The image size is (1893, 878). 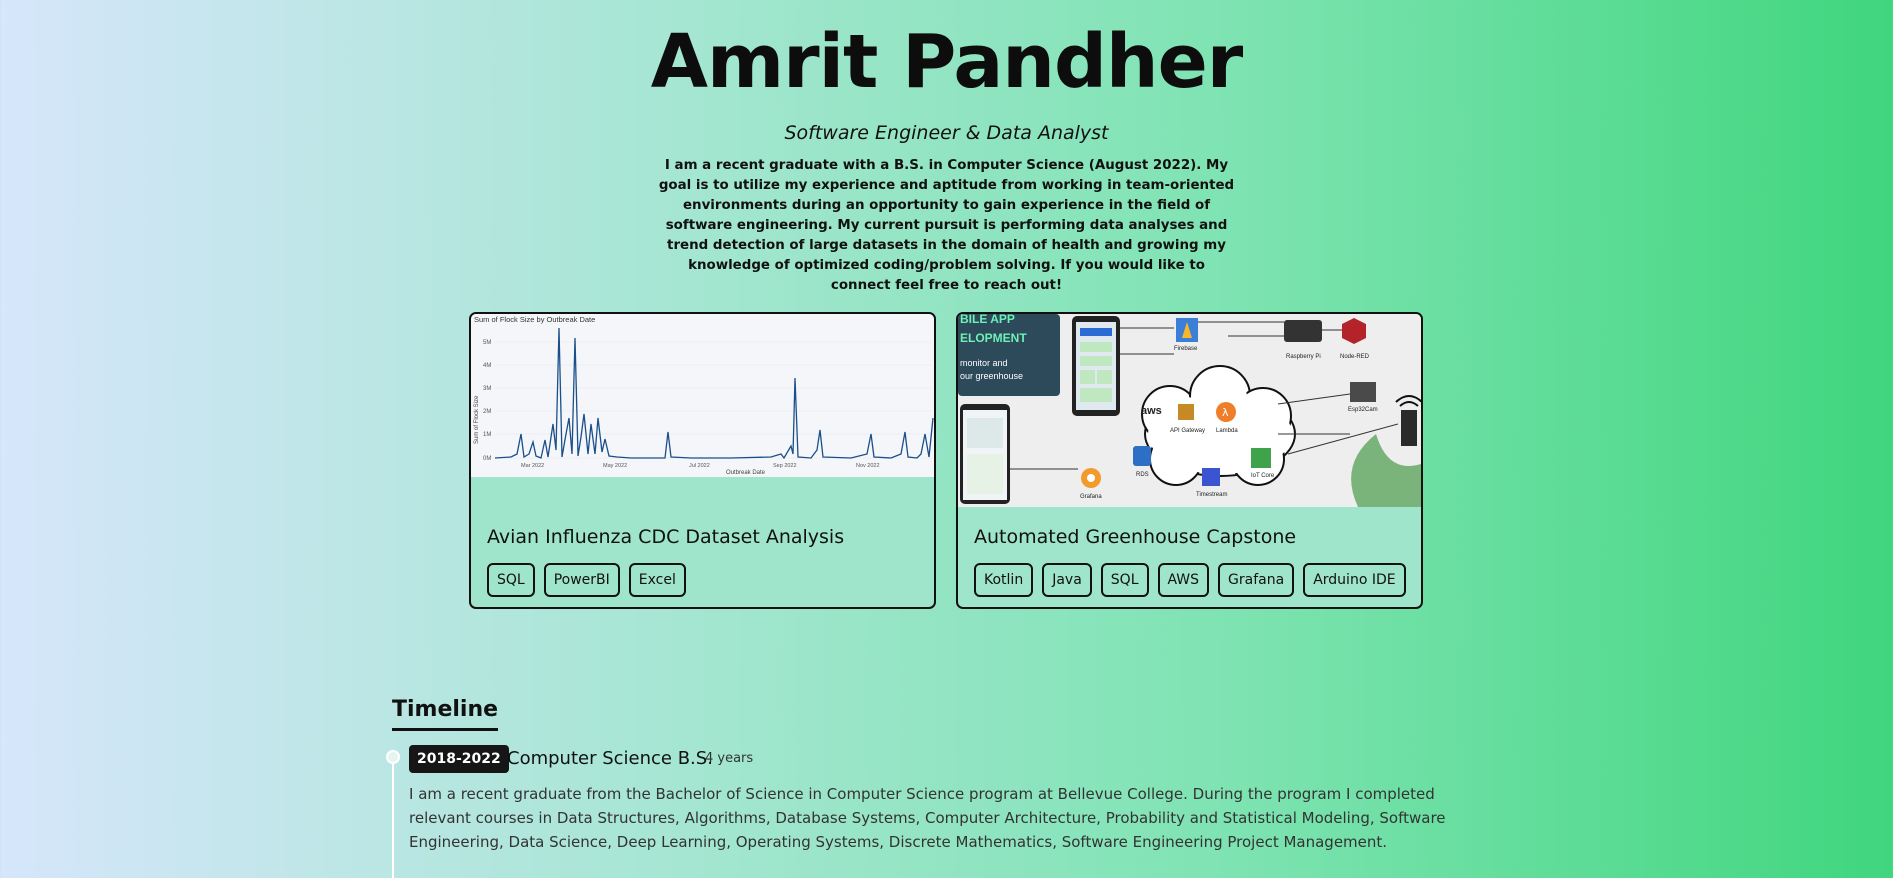 I want to click on project-tags: Kotlin Java SQL AWS Grafana Arduino IDE, so click(x=1190, y=580).